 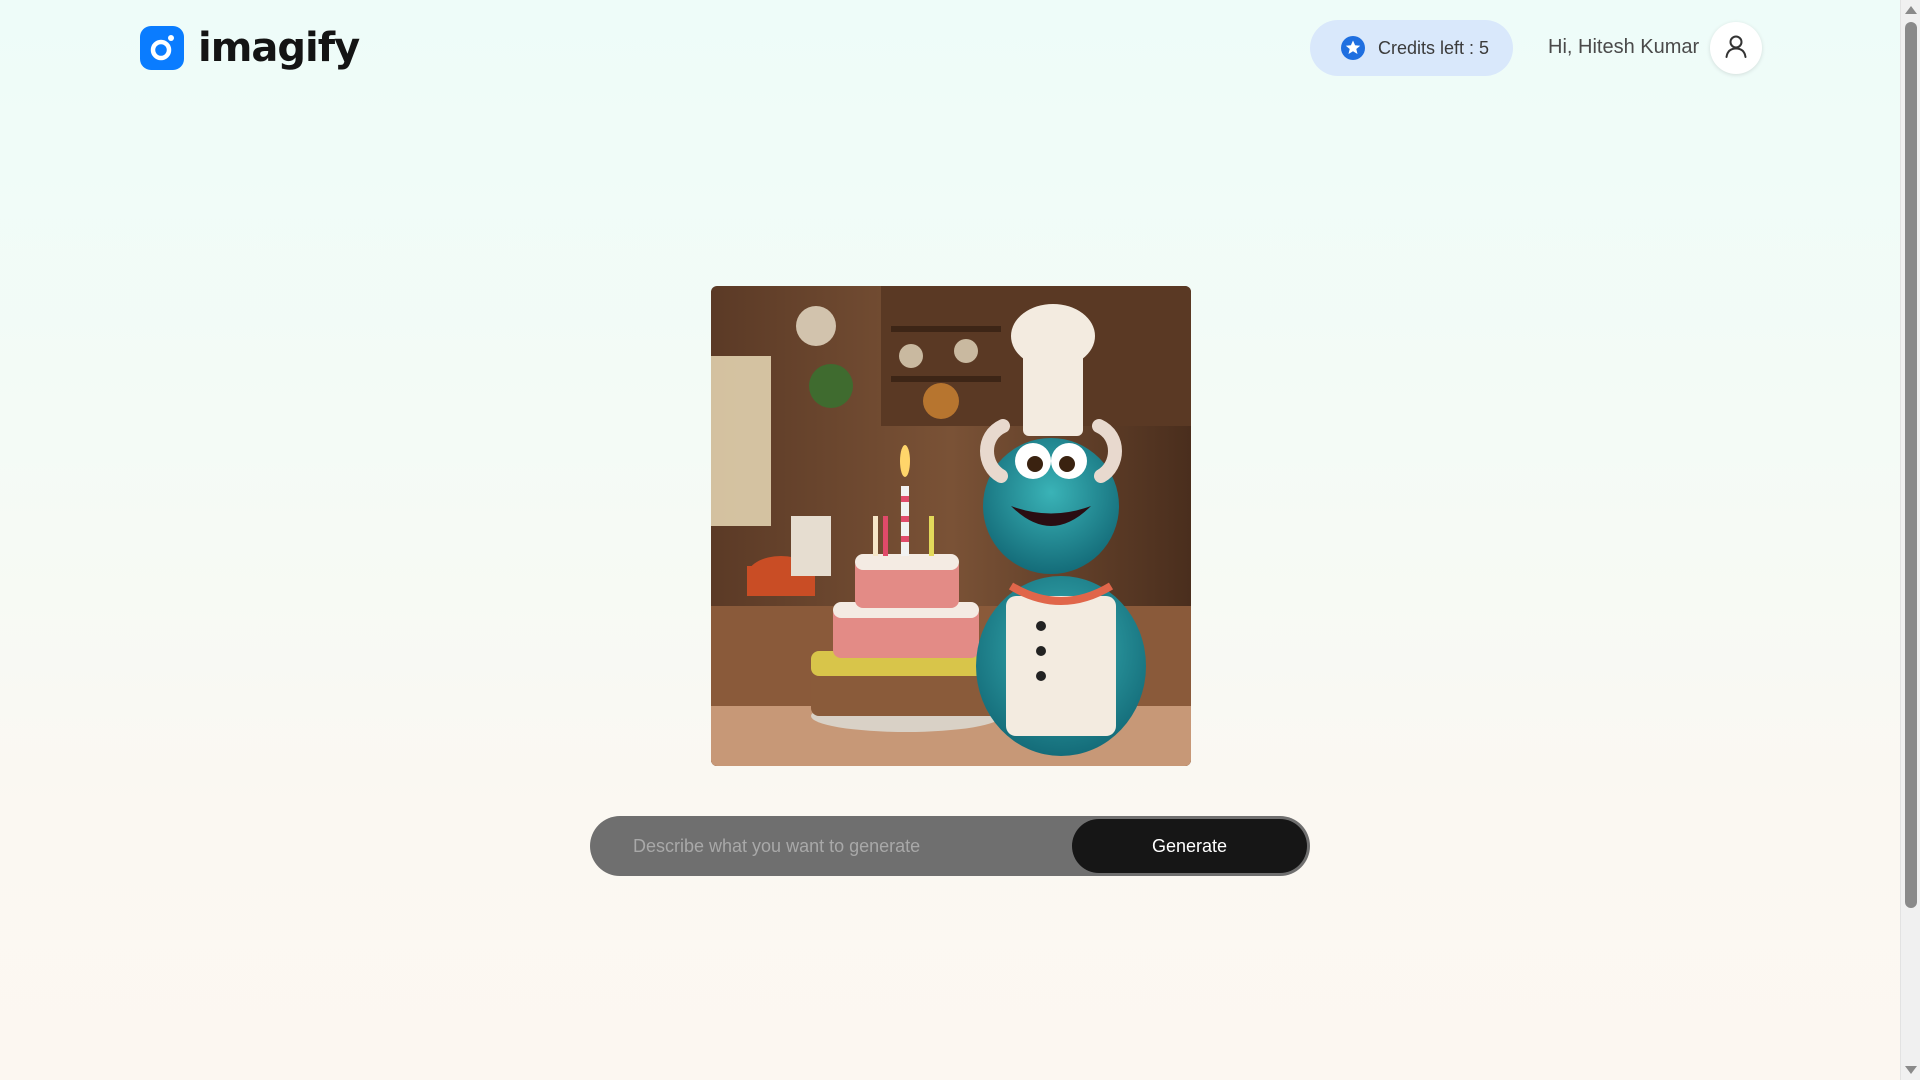 What do you see at coordinates (1911, 465) in the screenshot?
I see `scroll-thumb` at bounding box center [1911, 465].